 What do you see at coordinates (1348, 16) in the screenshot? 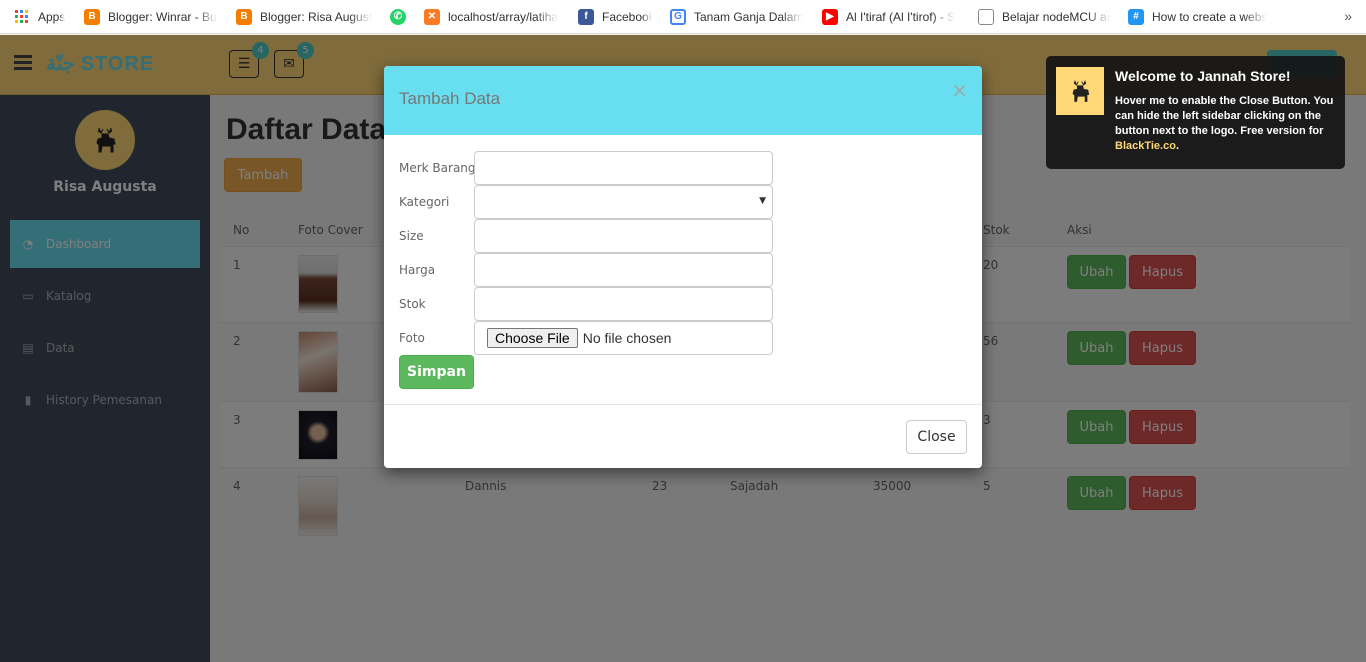
I see `more-bookmarks-icon: »` at bounding box center [1348, 16].